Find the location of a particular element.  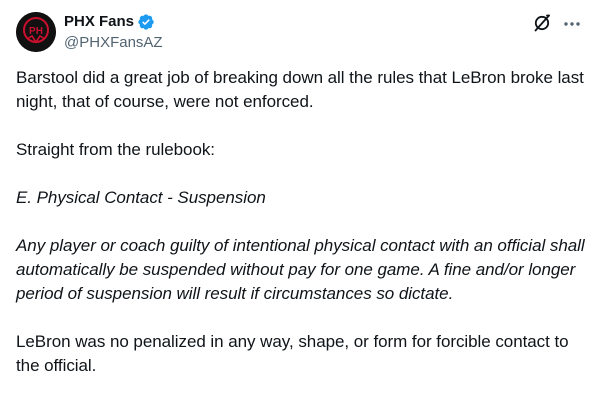

user-handle: @PHXFansAZ is located at coordinates (323, 43).